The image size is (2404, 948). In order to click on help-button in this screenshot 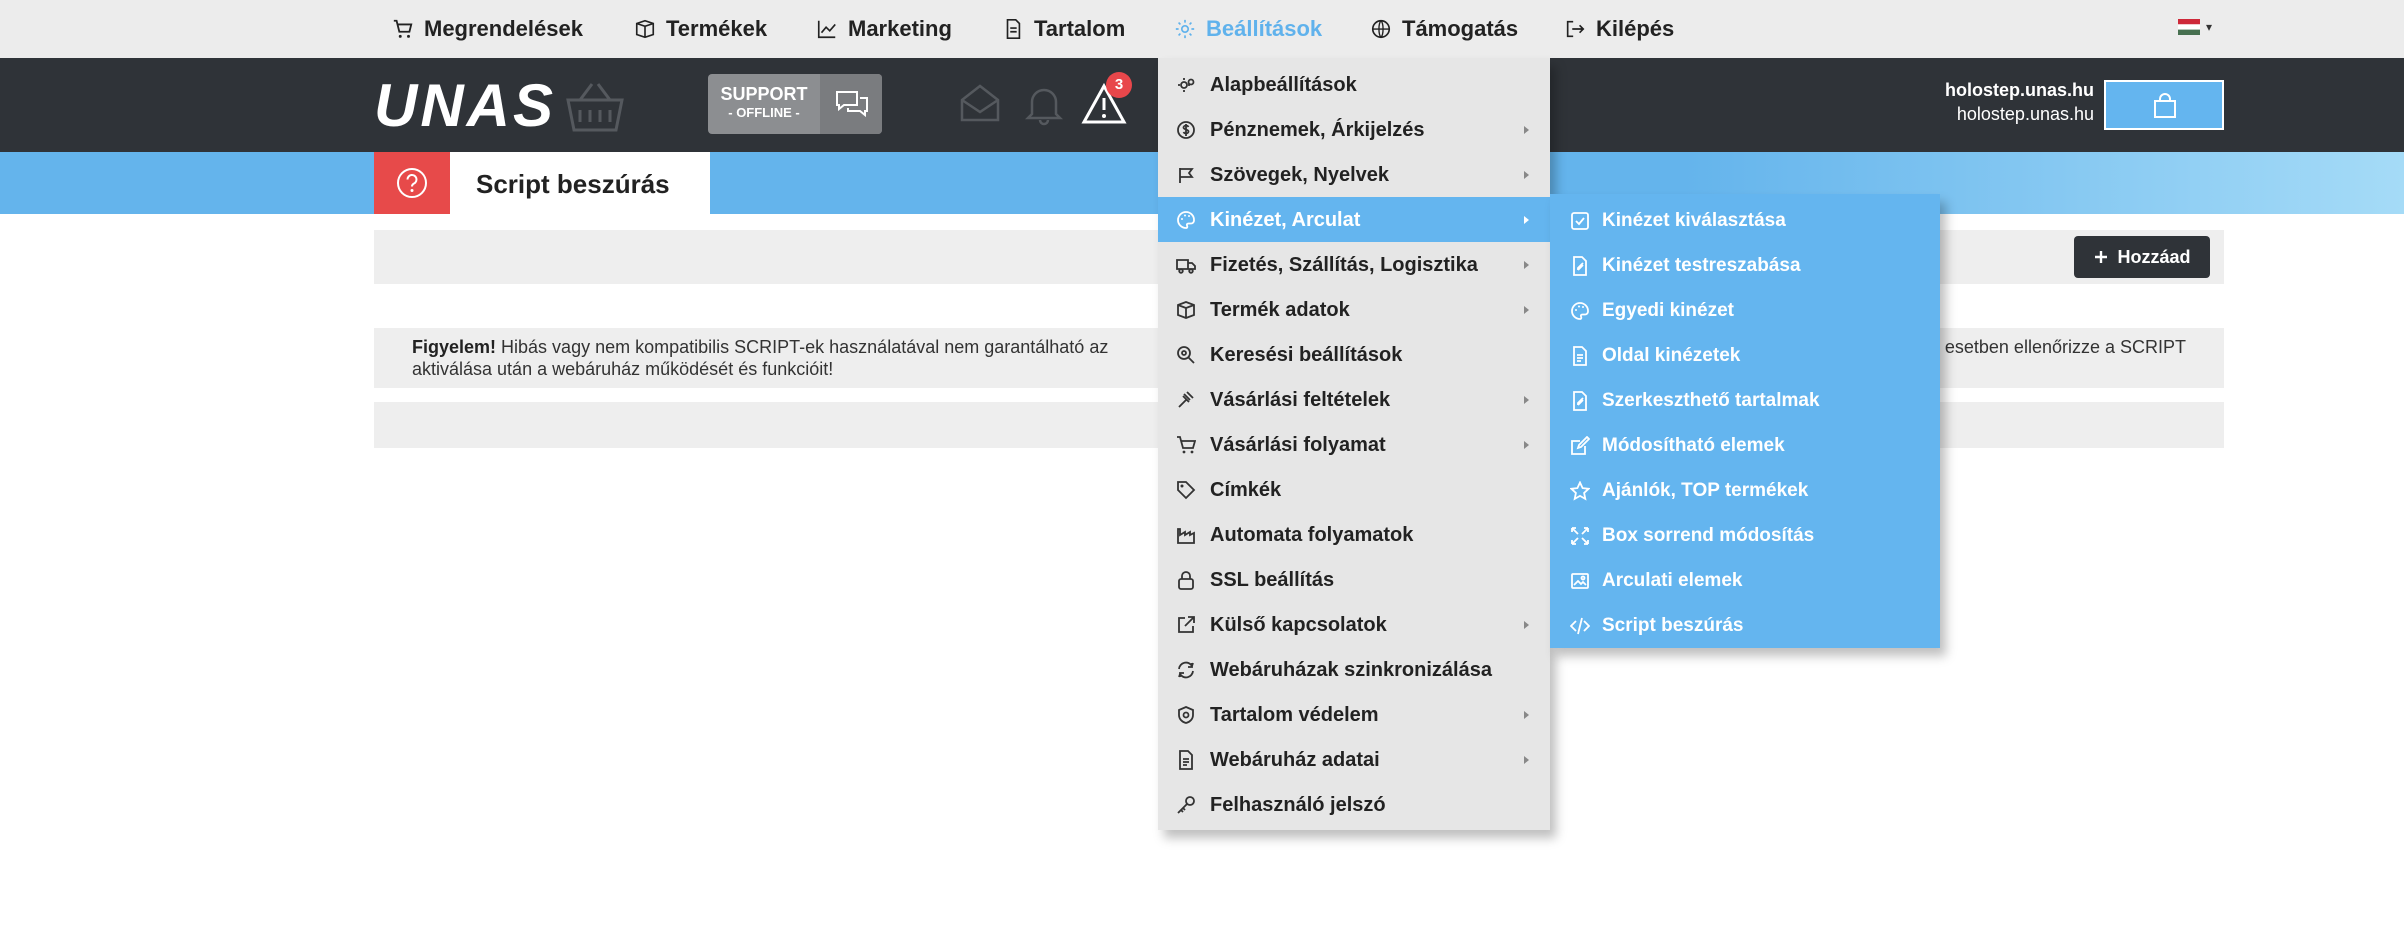, I will do `click(412, 183)`.